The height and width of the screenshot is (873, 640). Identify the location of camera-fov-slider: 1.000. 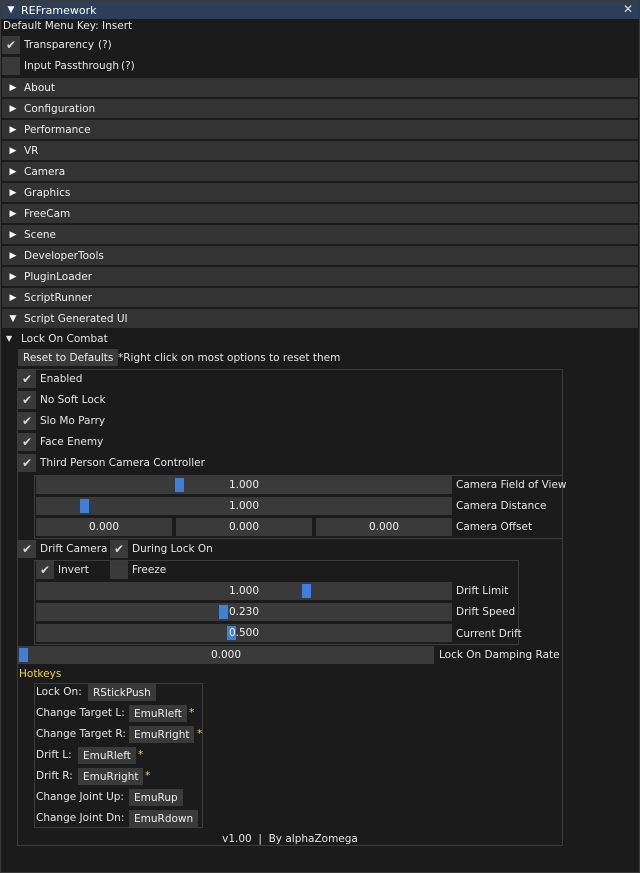
(244, 485).